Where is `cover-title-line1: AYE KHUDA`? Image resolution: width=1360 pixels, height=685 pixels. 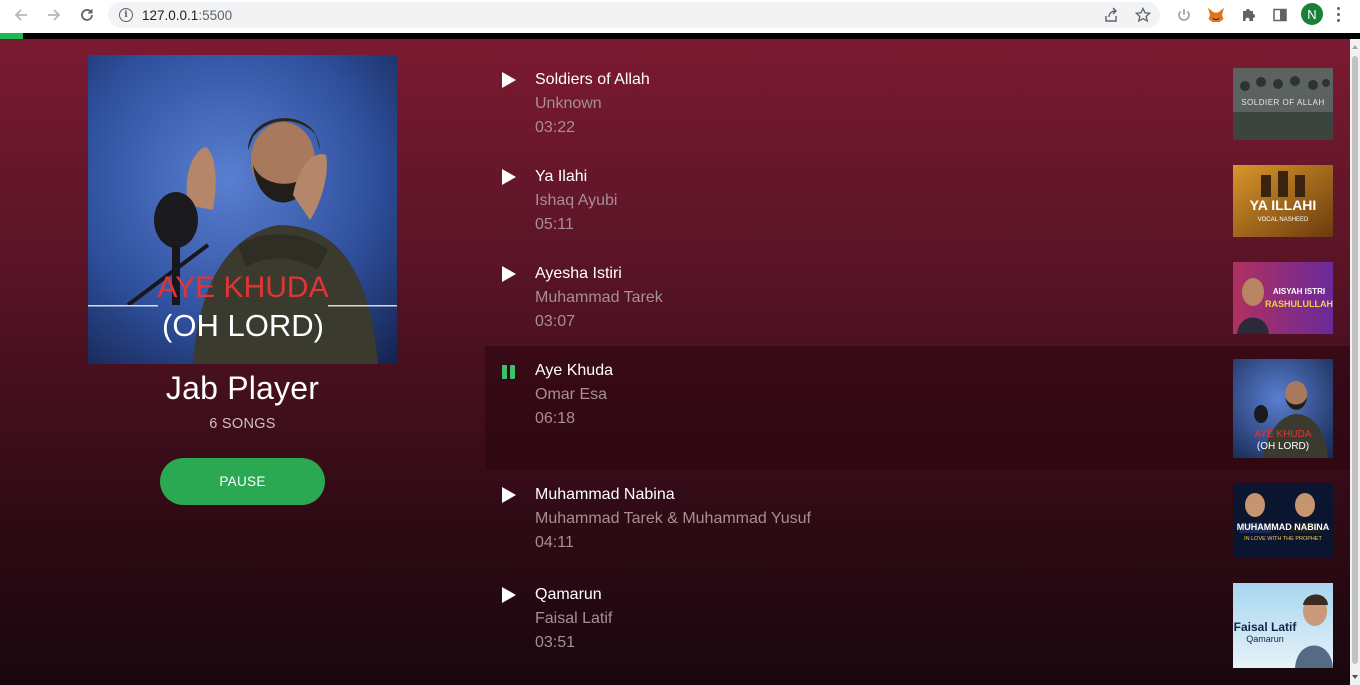
cover-title-line1: AYE KHUDA is located at coordinates (242, 287).